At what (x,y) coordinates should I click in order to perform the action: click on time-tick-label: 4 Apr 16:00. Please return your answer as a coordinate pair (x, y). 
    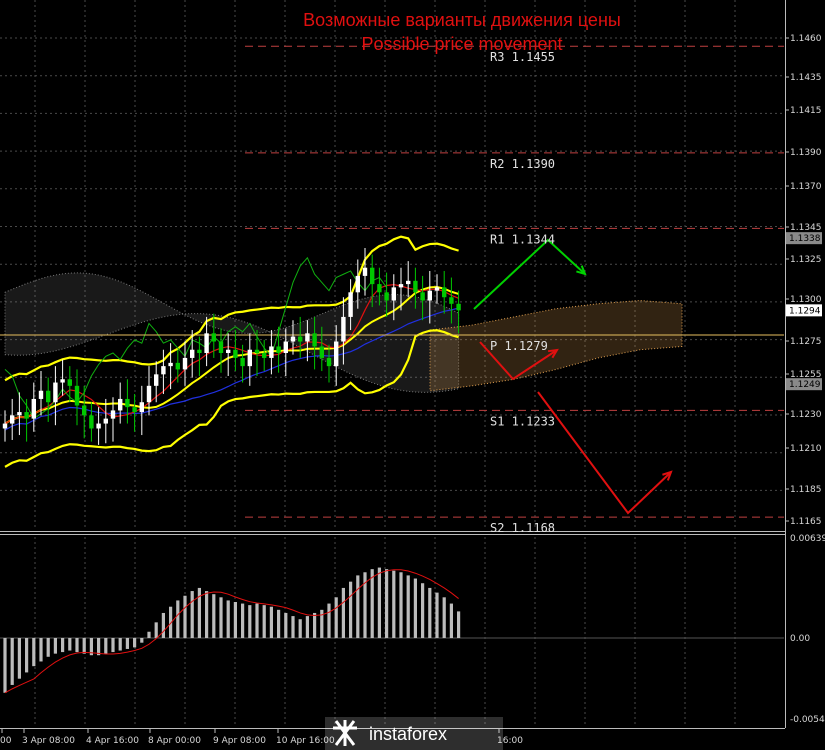
    Looking at the image, I should click on (112, 741).